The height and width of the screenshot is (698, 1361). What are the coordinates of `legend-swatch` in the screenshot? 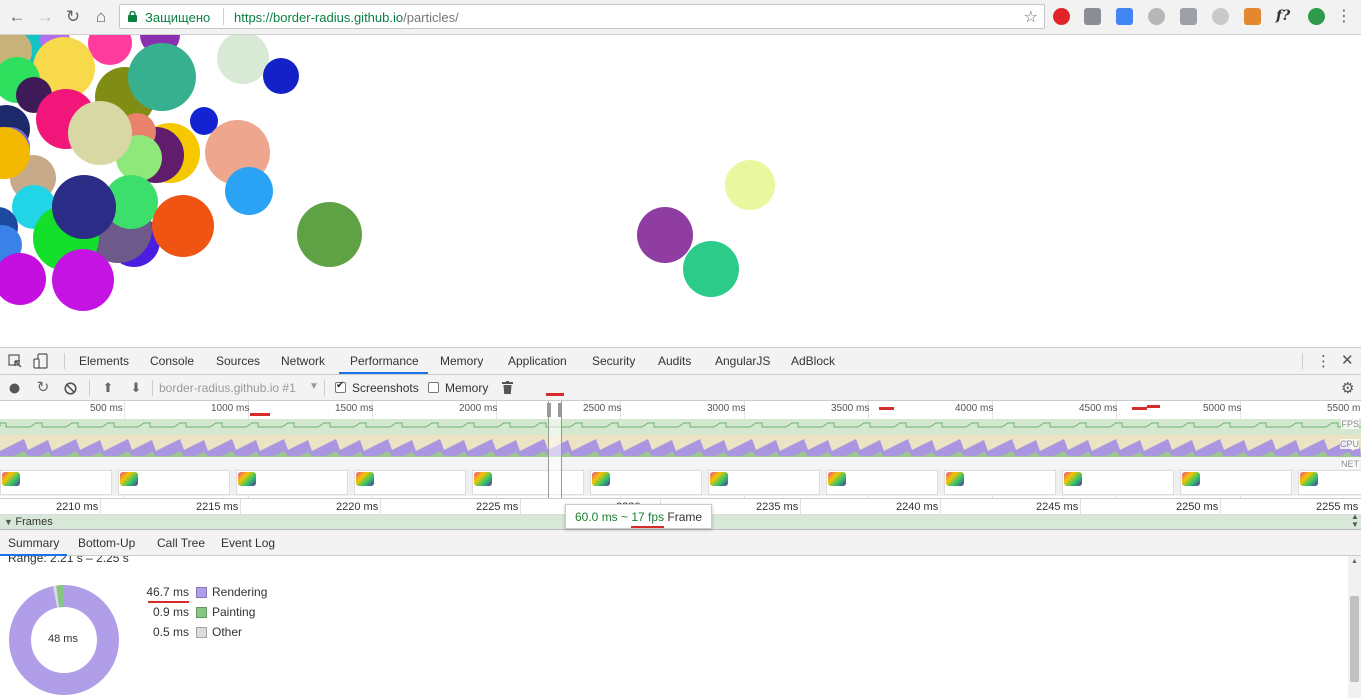 It's located at (201, 592).